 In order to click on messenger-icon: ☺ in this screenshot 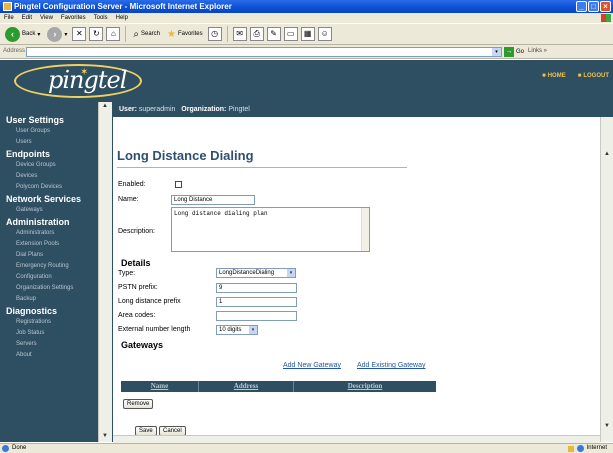, I will do `click(324, 34)`.